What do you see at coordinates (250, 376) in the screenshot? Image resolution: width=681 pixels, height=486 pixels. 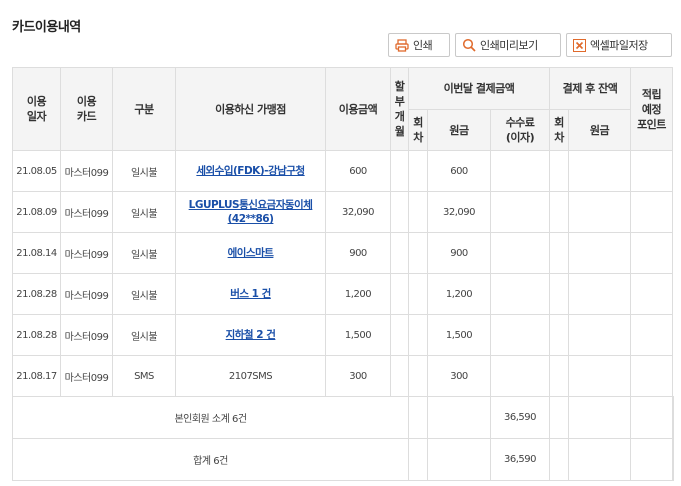 I see `merchant-cell: 2107SMS` at bounding box center [250, 376].